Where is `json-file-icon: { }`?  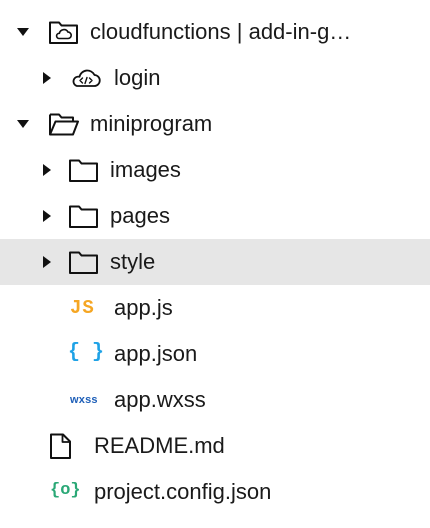
json-file-icon: { } is located at coordinates (86, 352).